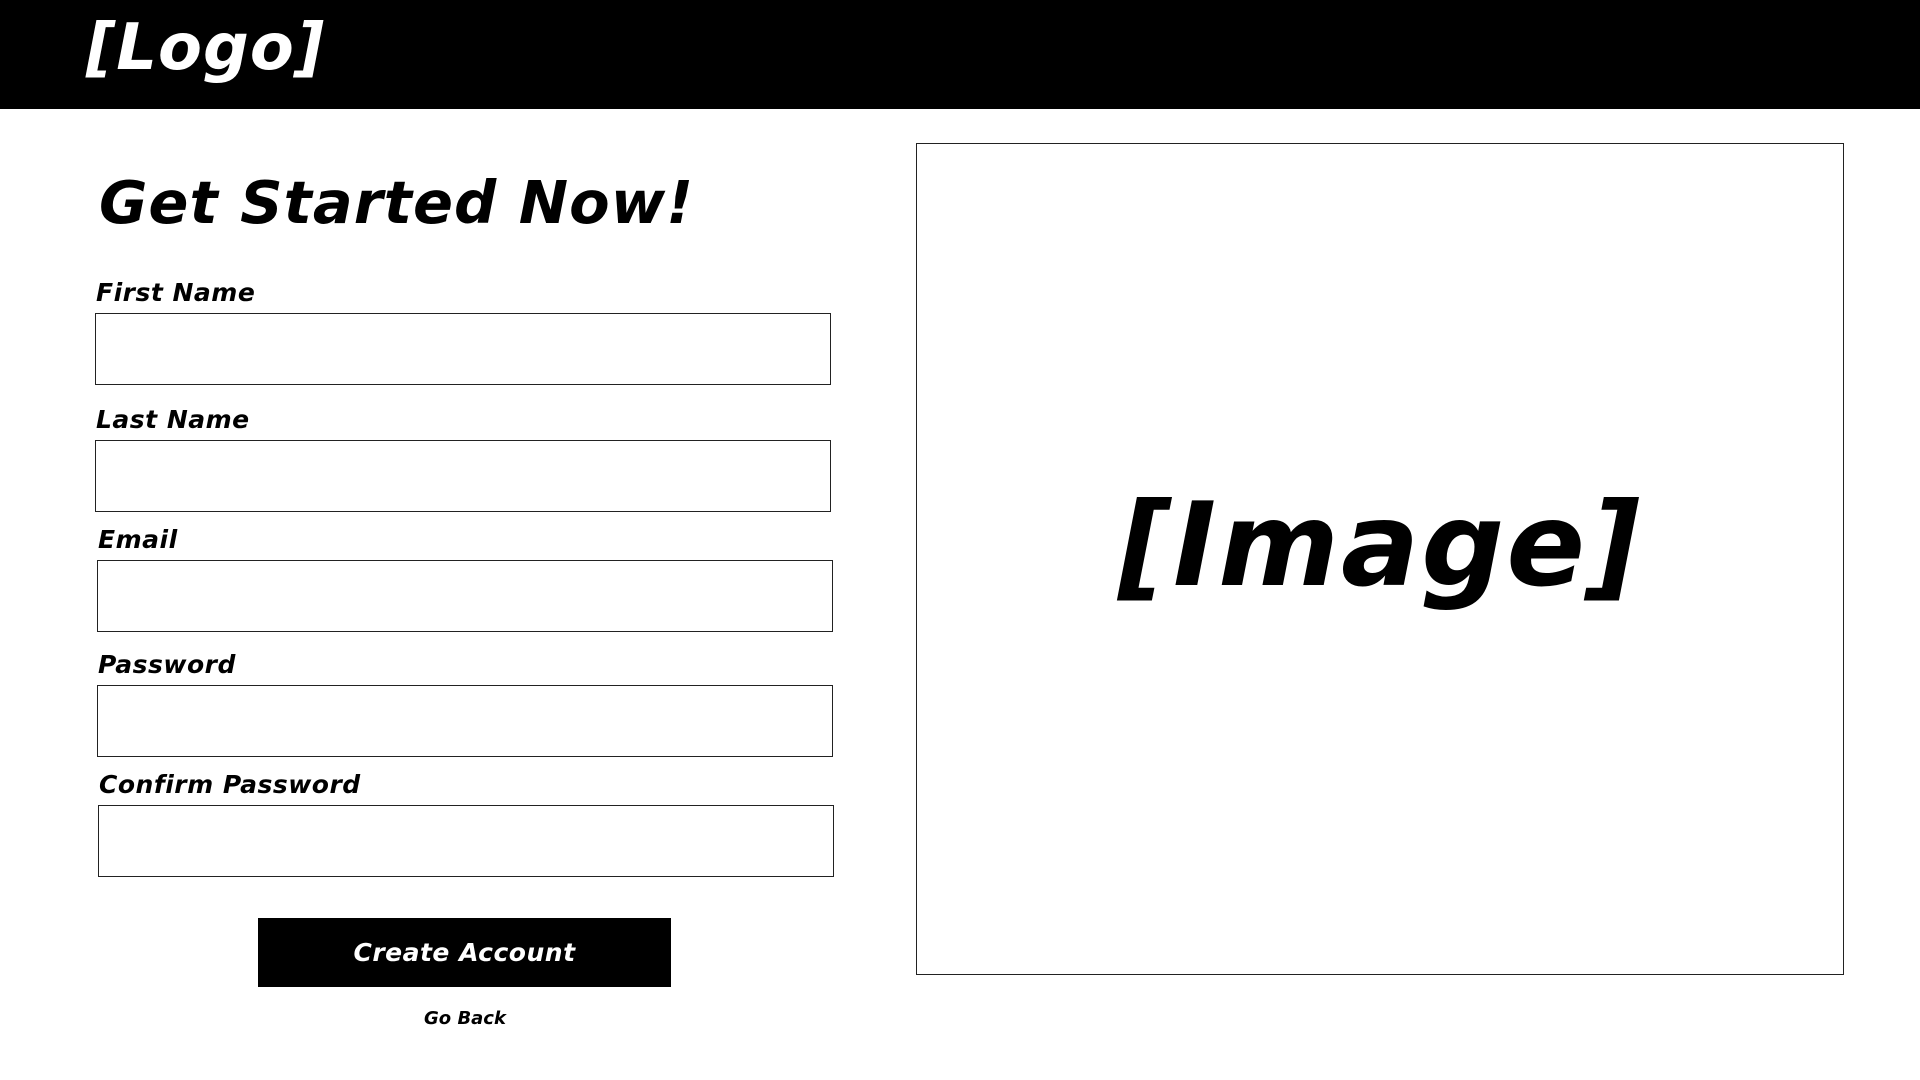 The image size is (1920, 1080). I want to click on top-header-bar: [Logo], so click(960, 54).